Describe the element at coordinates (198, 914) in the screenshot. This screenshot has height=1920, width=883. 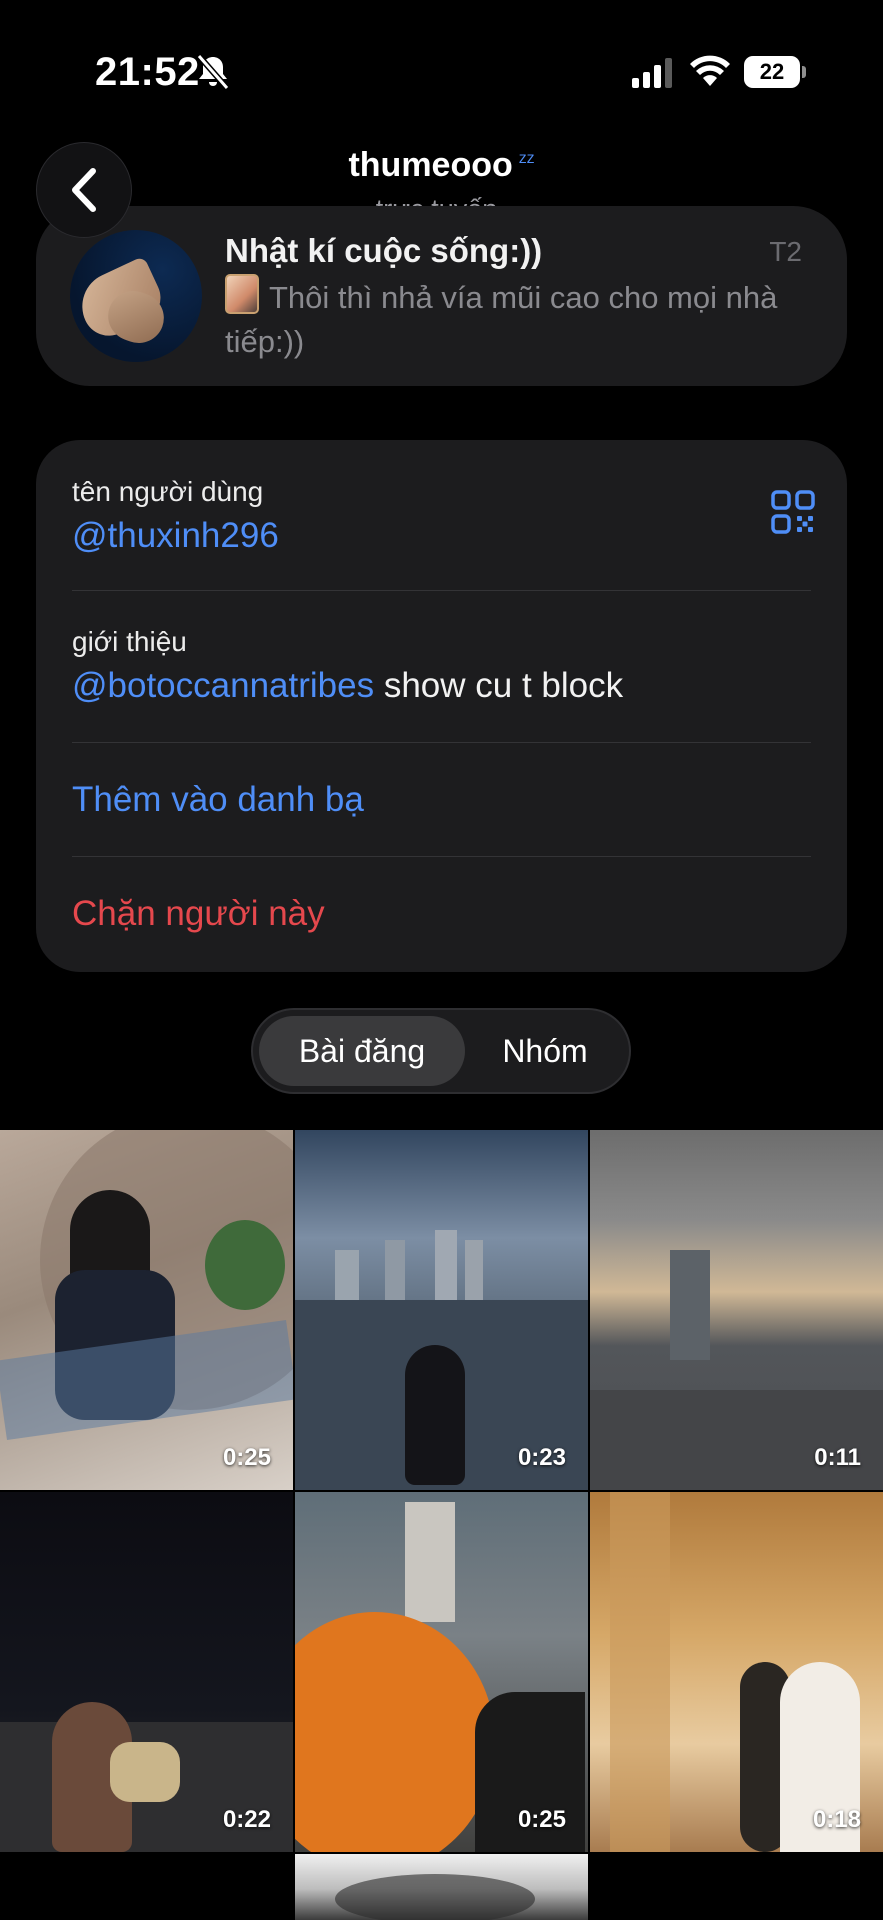
I see `block-user-button: Chặn người này` at that location.